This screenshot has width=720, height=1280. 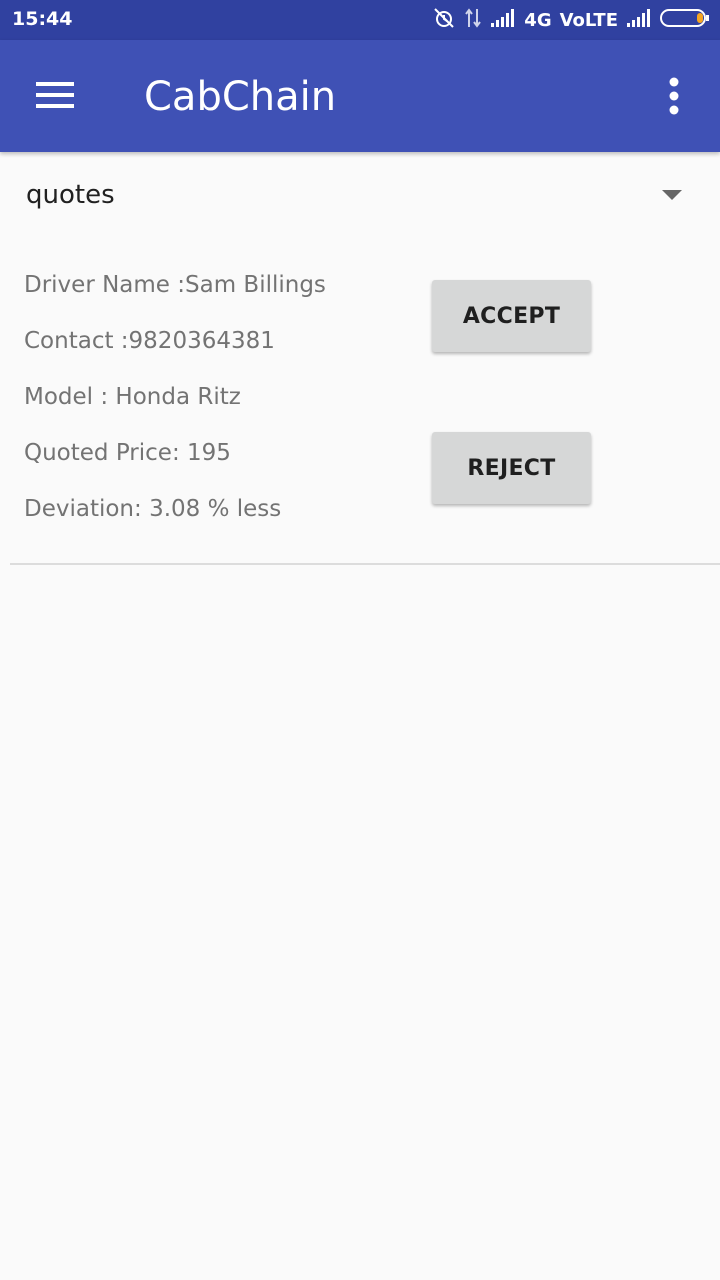 I want to click on battery-icon, so click(x=685, y=20).